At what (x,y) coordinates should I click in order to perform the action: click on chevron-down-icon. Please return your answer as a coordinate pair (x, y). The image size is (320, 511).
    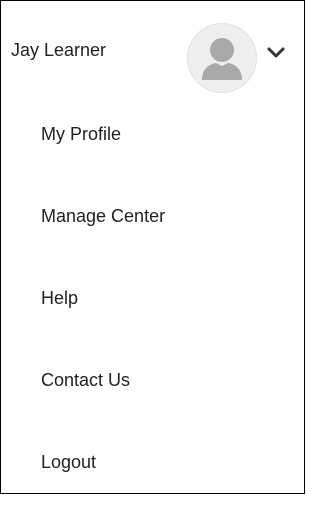
    Looking at the image, I should click on (276, 53).